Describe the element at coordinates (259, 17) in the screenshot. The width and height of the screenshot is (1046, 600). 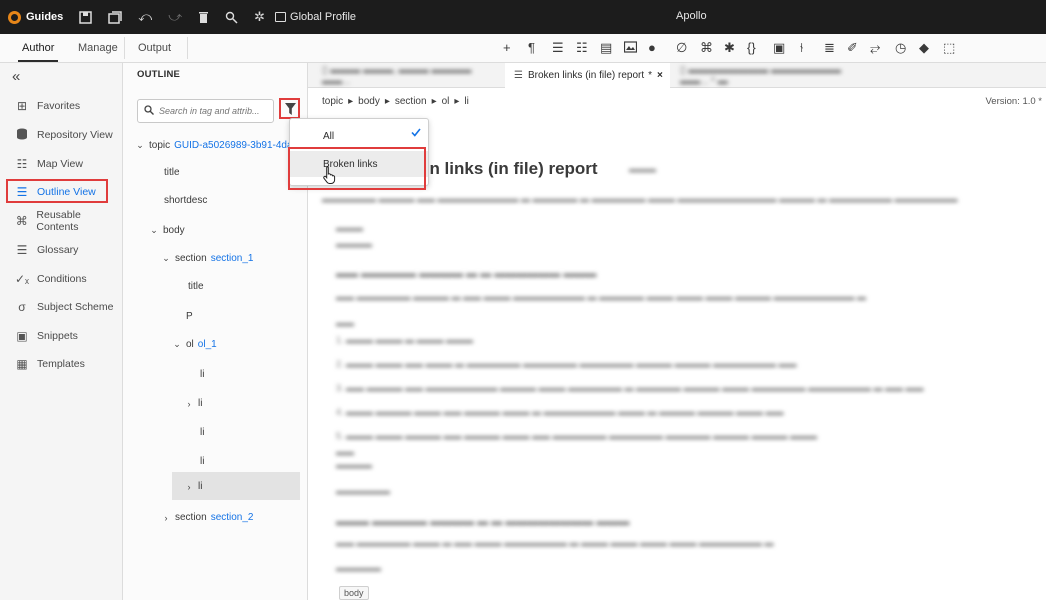
I see `settings-gear-icon: ✲` at that location.